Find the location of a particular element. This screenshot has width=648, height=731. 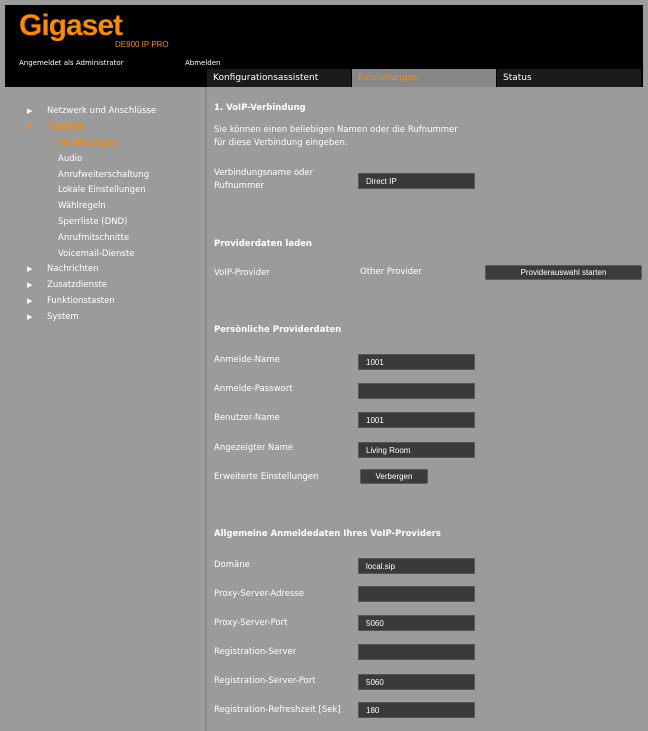

proxy-address-input is located at coordinates (416, 594).